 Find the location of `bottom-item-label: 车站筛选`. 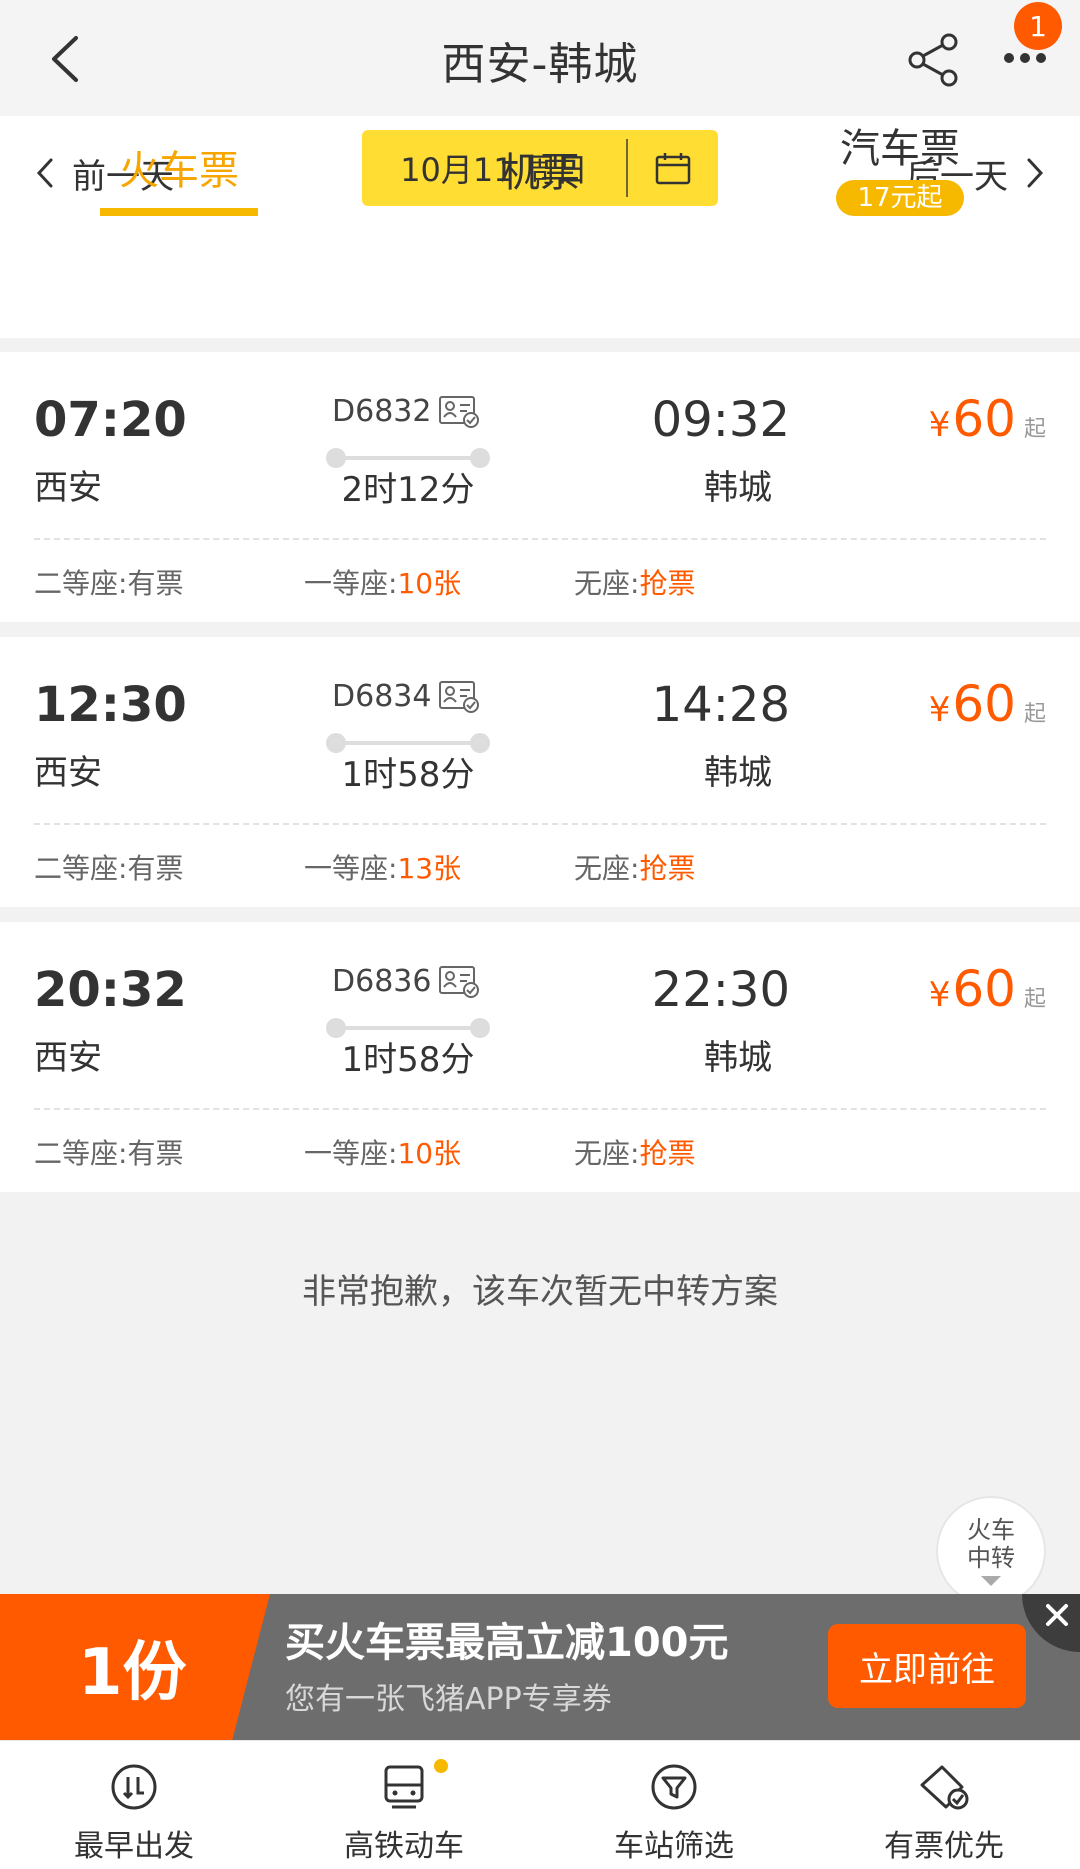

bottom-item-label: 车站筛选 is located at coordinates (674, 1846).